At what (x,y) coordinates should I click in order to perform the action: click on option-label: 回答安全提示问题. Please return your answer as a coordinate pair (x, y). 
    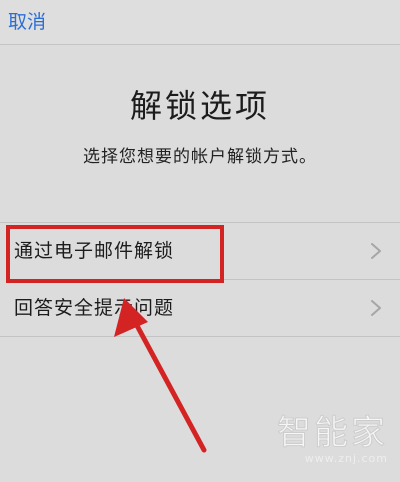
    Looking at the image, I should click on (94, 308).